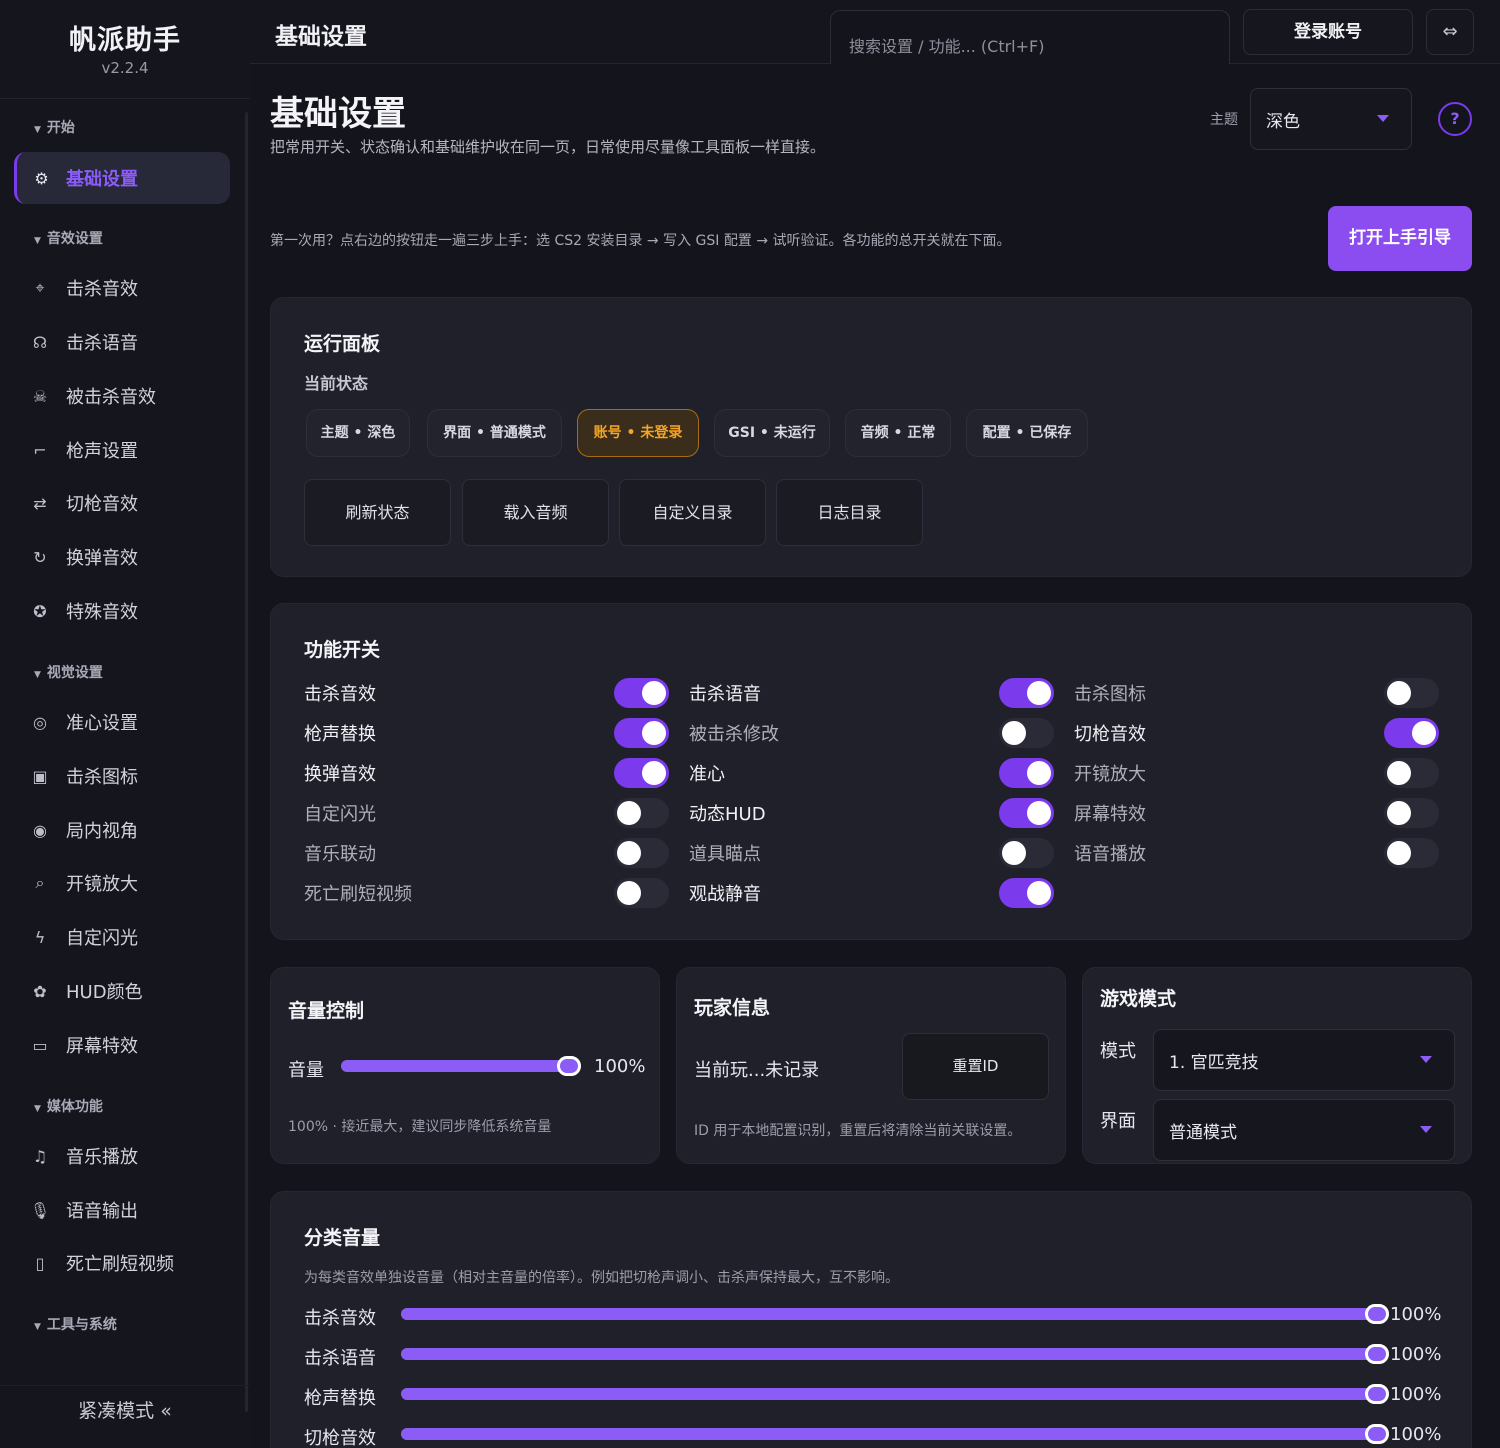 Image resolution: width=1500 pixels, height=1448 pixels. I want to click on theme-select: 深色, so click(1331, 119).